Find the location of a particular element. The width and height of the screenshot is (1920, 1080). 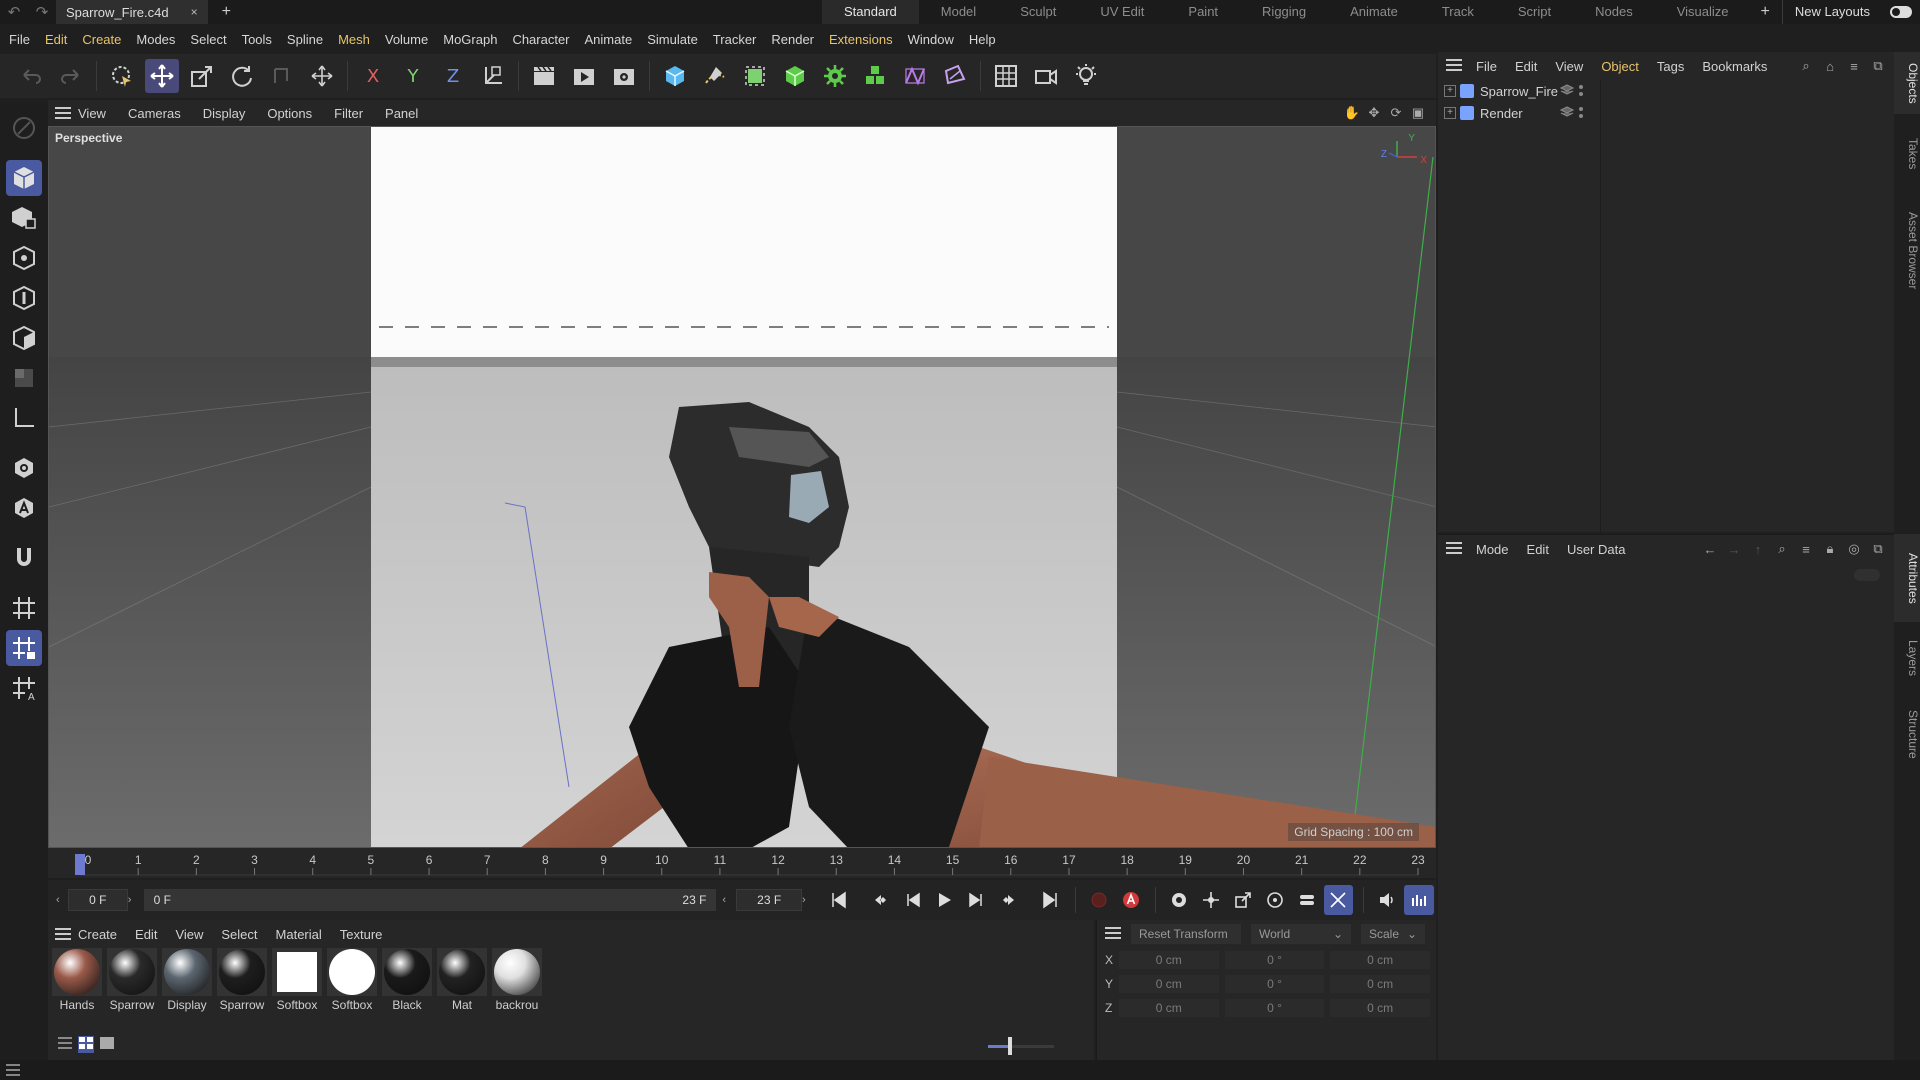

visibility-dots-icon is located at coordinates (1581, 91).